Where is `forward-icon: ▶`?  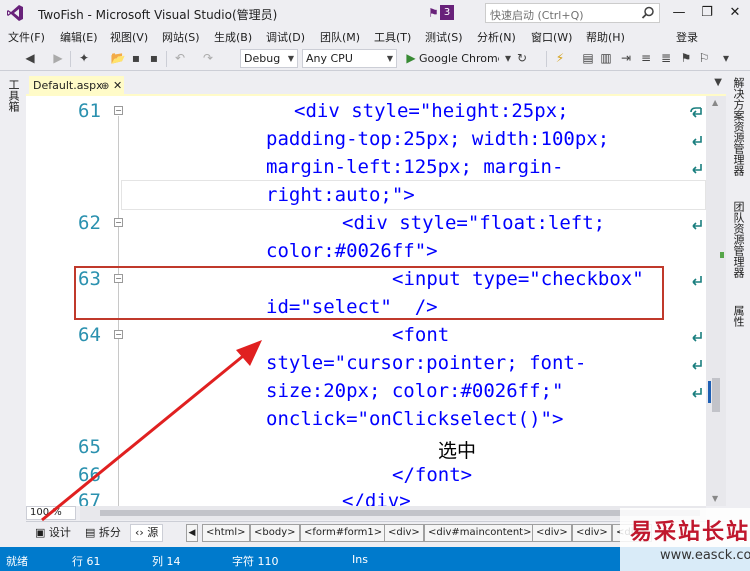 forward-icon: ▶ is located at coordinates (58, 58).